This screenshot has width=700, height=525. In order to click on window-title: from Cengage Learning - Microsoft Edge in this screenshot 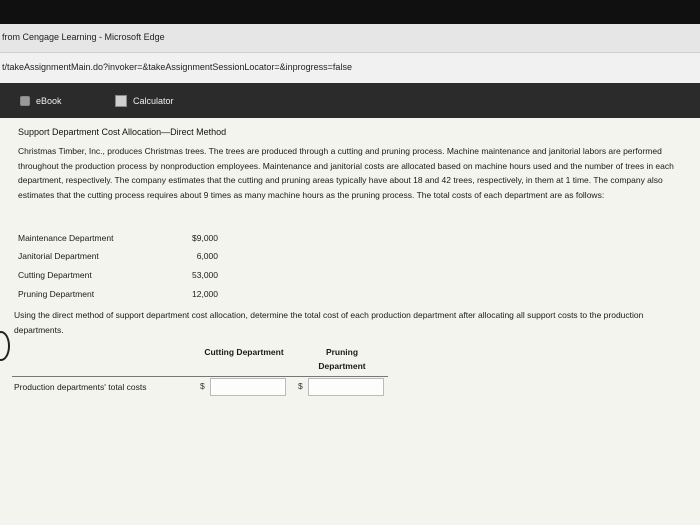, I will do `click(83, 37)`.